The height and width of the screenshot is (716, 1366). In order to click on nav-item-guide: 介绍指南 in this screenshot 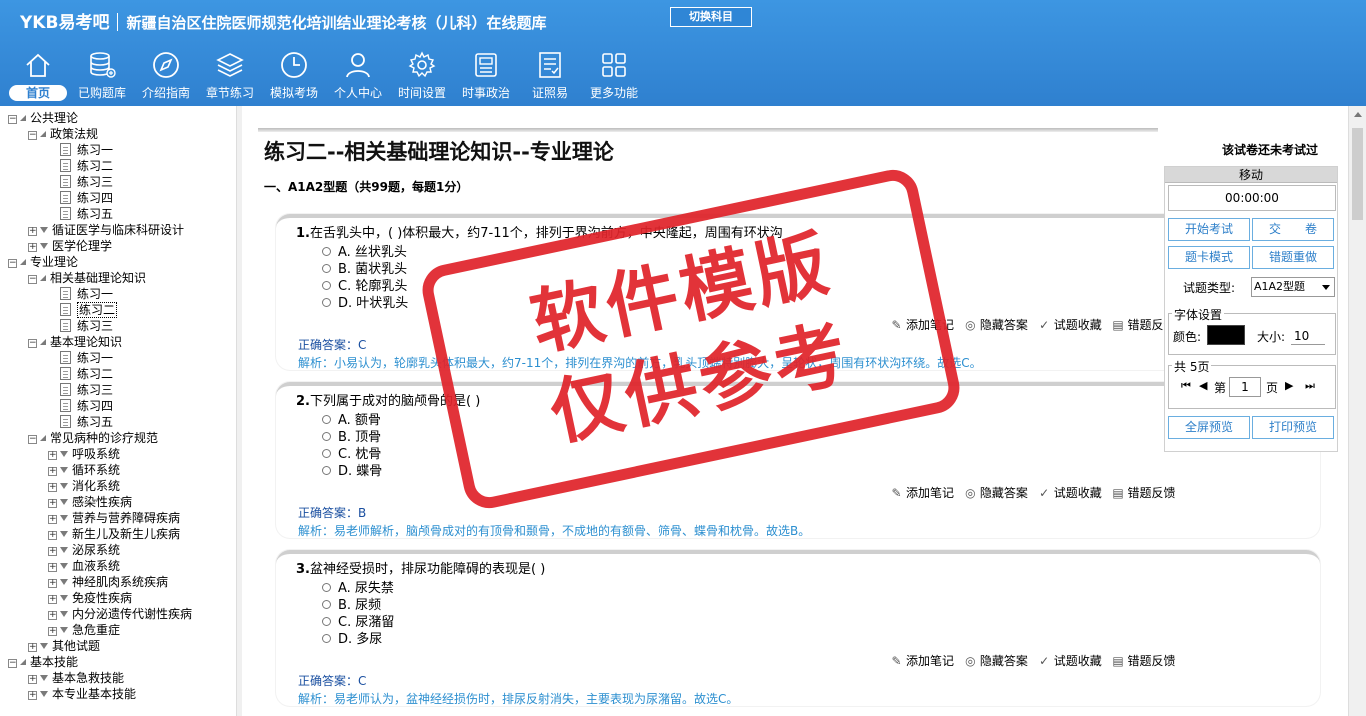, I will do `click(166, 77)`.